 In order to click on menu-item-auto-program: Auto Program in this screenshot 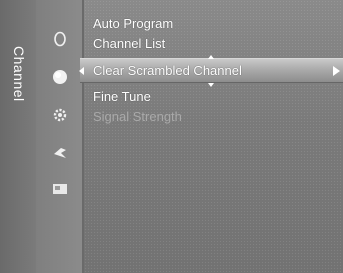, I will do `click(214, 24)`.